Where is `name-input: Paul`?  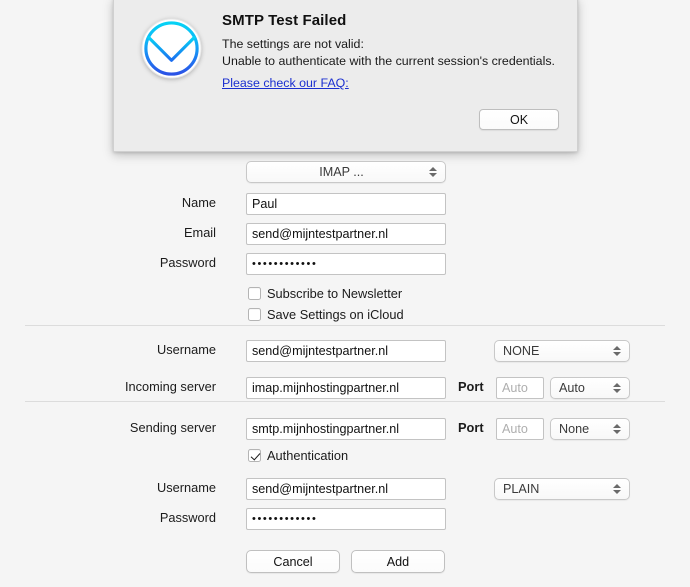 name-input: Paul is located at coordinates (346, 204).